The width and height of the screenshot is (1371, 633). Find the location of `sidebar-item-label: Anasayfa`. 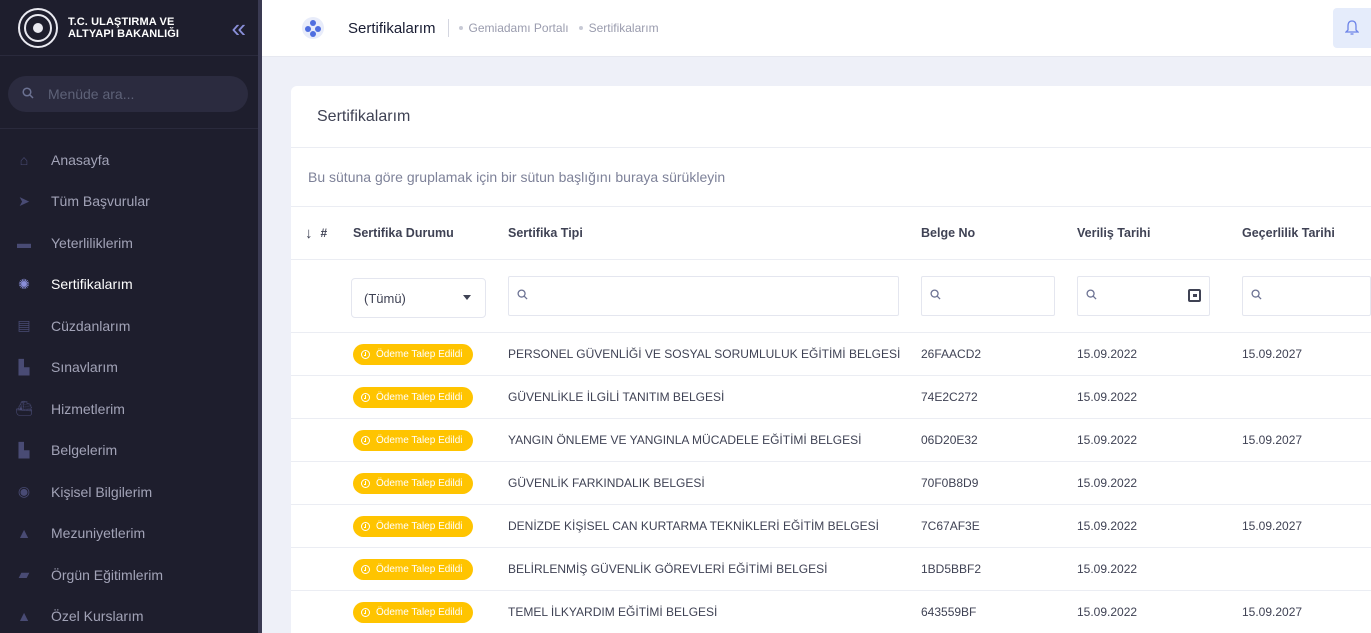

sidebar-item-label: Anasayfa is located at coordinates (80, 159).